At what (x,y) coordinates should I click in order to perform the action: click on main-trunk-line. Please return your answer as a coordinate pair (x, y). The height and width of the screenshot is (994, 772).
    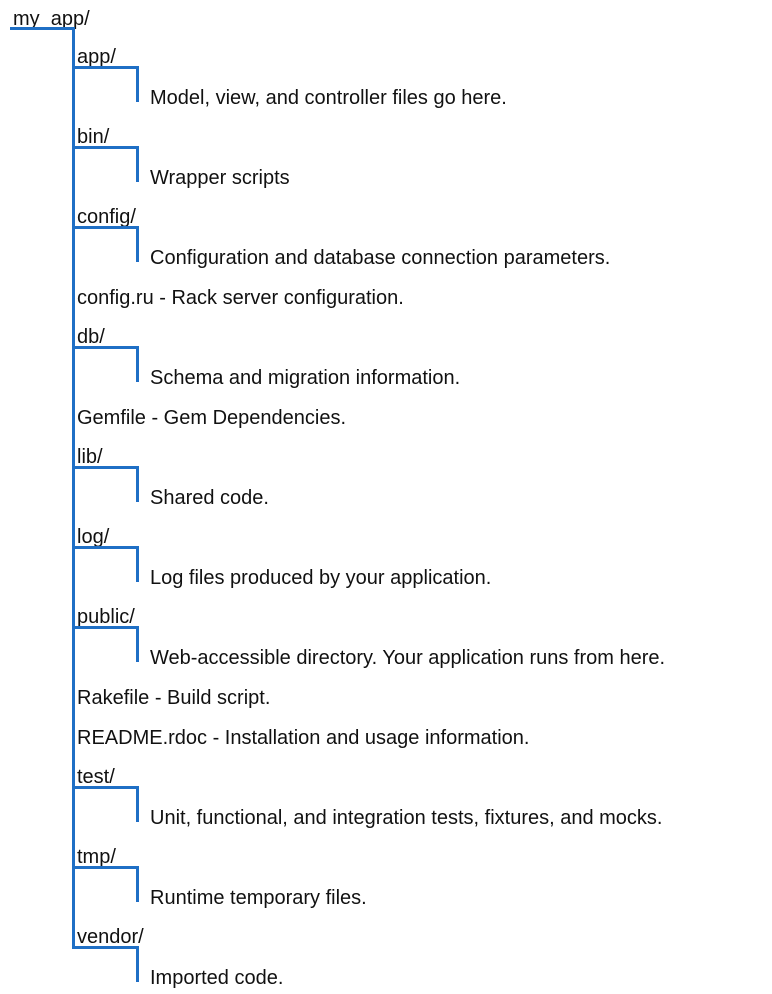
    Looking at the image, I should click on (73, 488).